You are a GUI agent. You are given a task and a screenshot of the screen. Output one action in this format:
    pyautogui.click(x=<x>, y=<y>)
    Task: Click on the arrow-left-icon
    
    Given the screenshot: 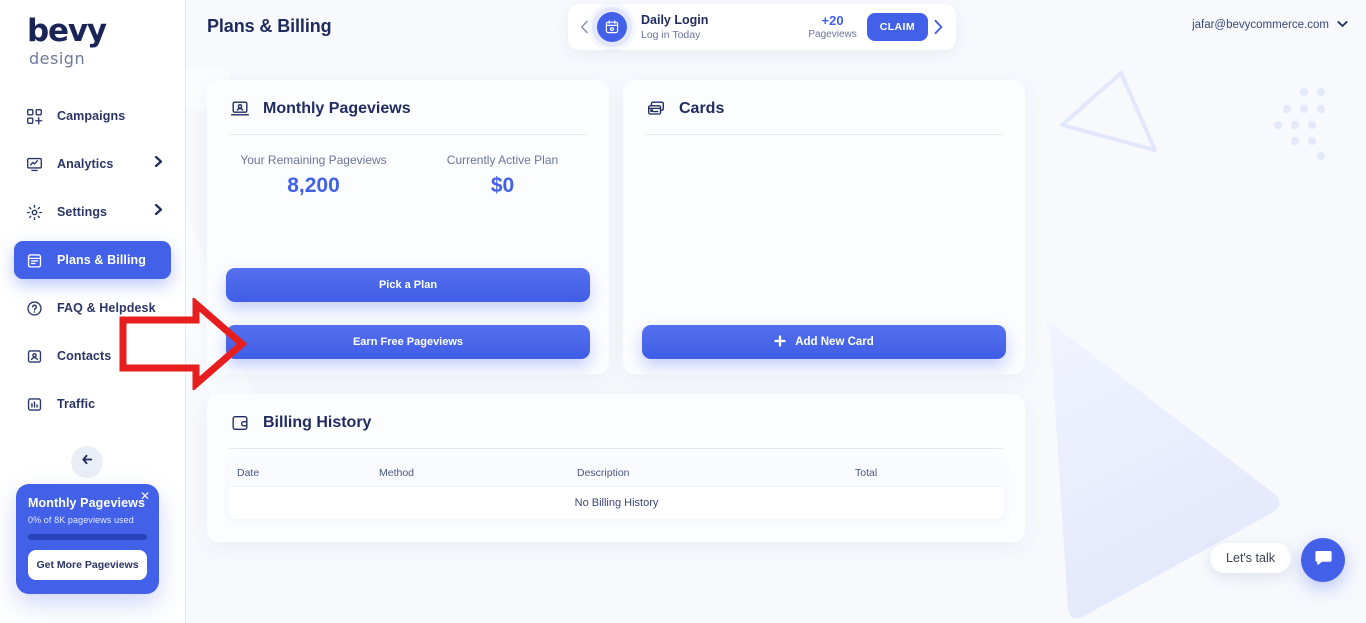 What is the action you would take?
    pyautogui.click(x=87, y=462)
    